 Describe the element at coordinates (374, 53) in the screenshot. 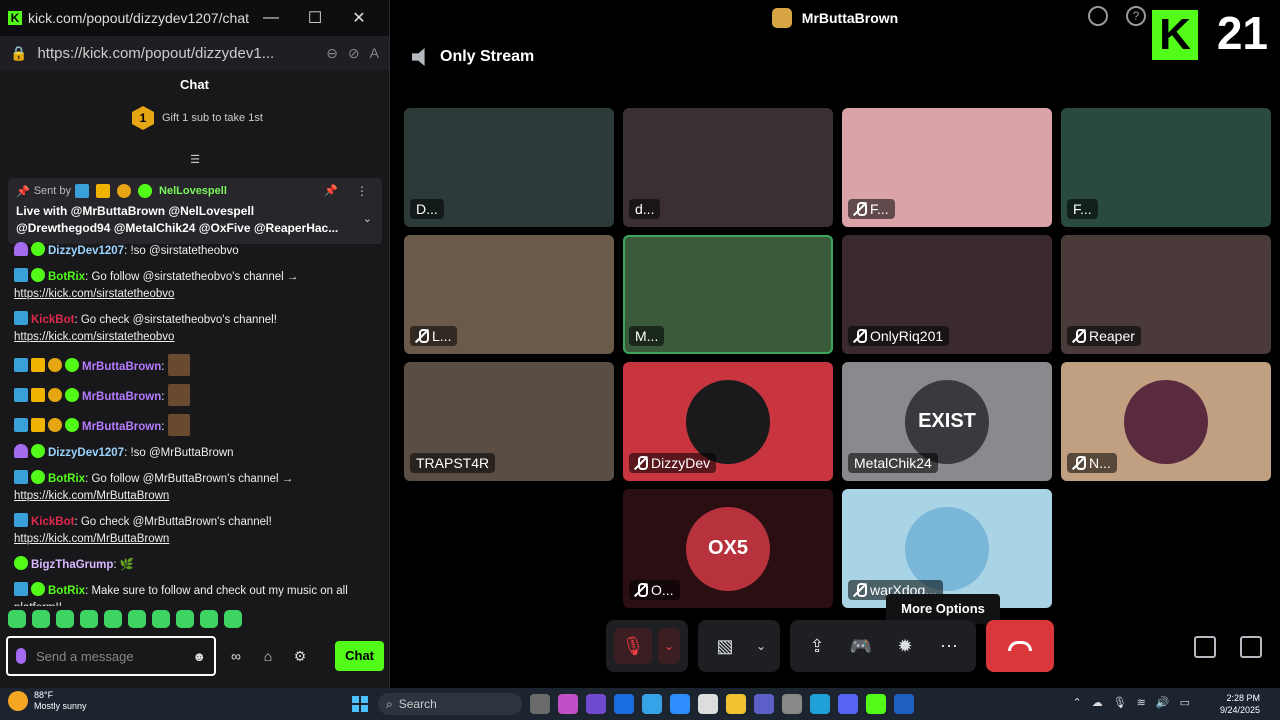

I see `read-aloud-icon: A` at that location.